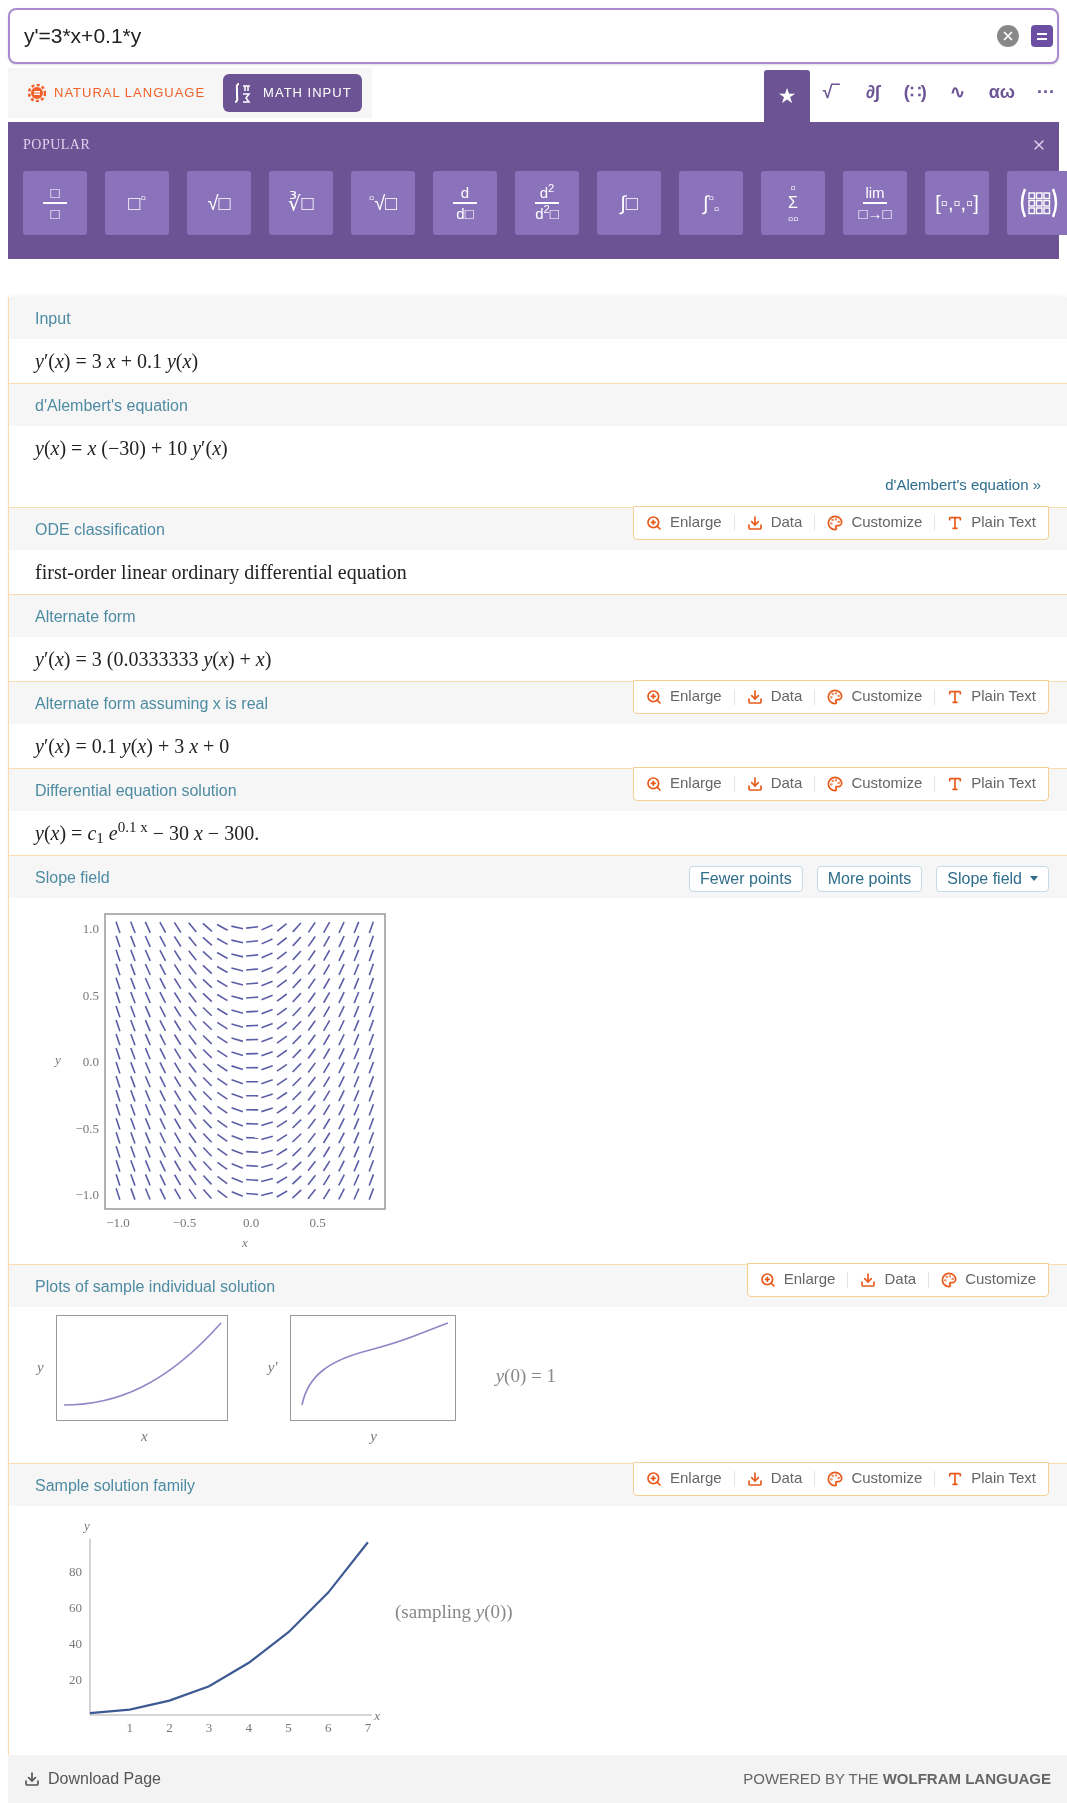  Describe the element at coordinates (915, 96) in the screenshot. I see `palette-tab: (∷)` at that location.